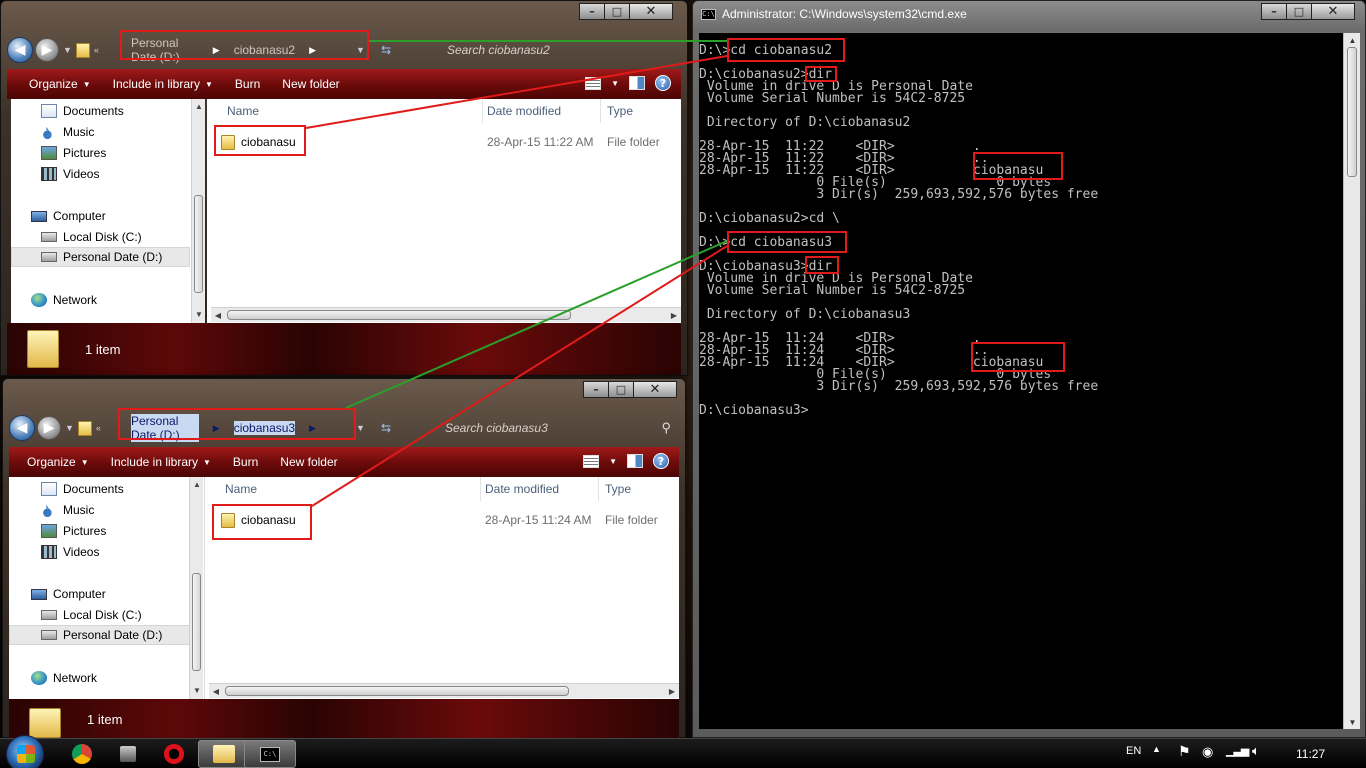 The image size is (1366, 768). Describe the element at coordinates (82, 754) in the screenshot. I see `taskbar-chrome` at that location.